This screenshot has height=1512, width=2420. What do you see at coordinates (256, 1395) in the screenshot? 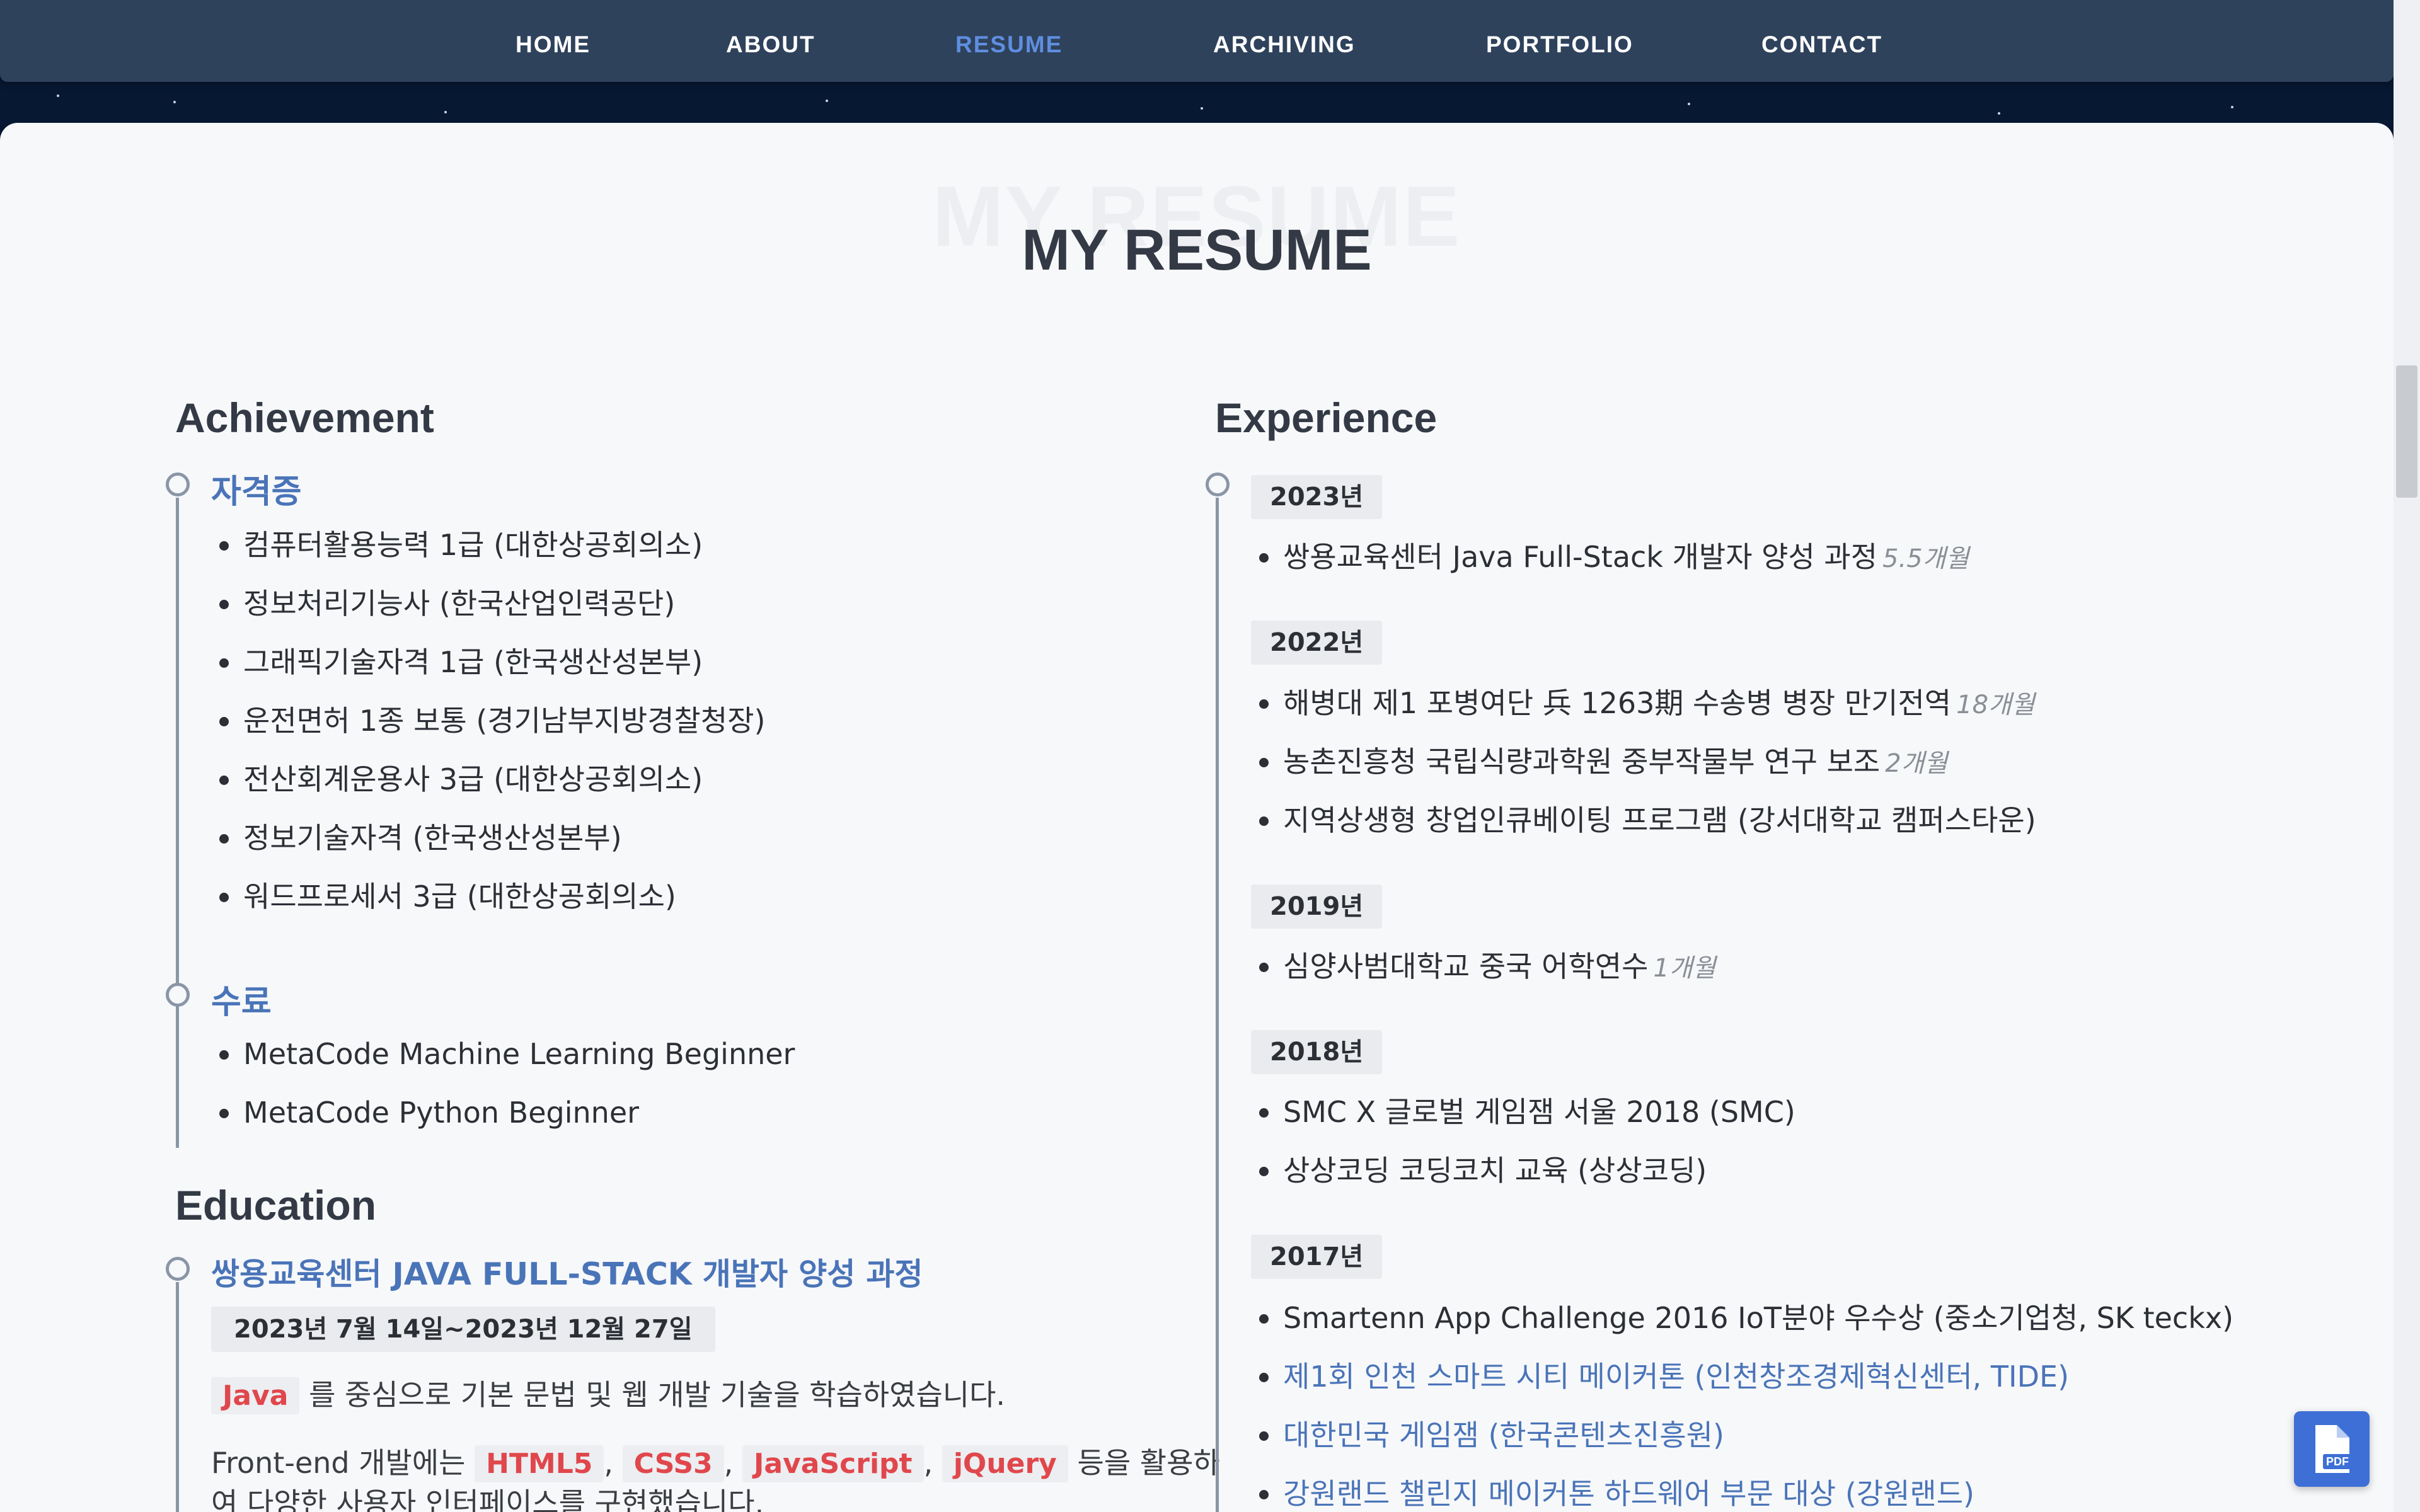
I see `code-tag: Java` at bounding box center [256, 1395].